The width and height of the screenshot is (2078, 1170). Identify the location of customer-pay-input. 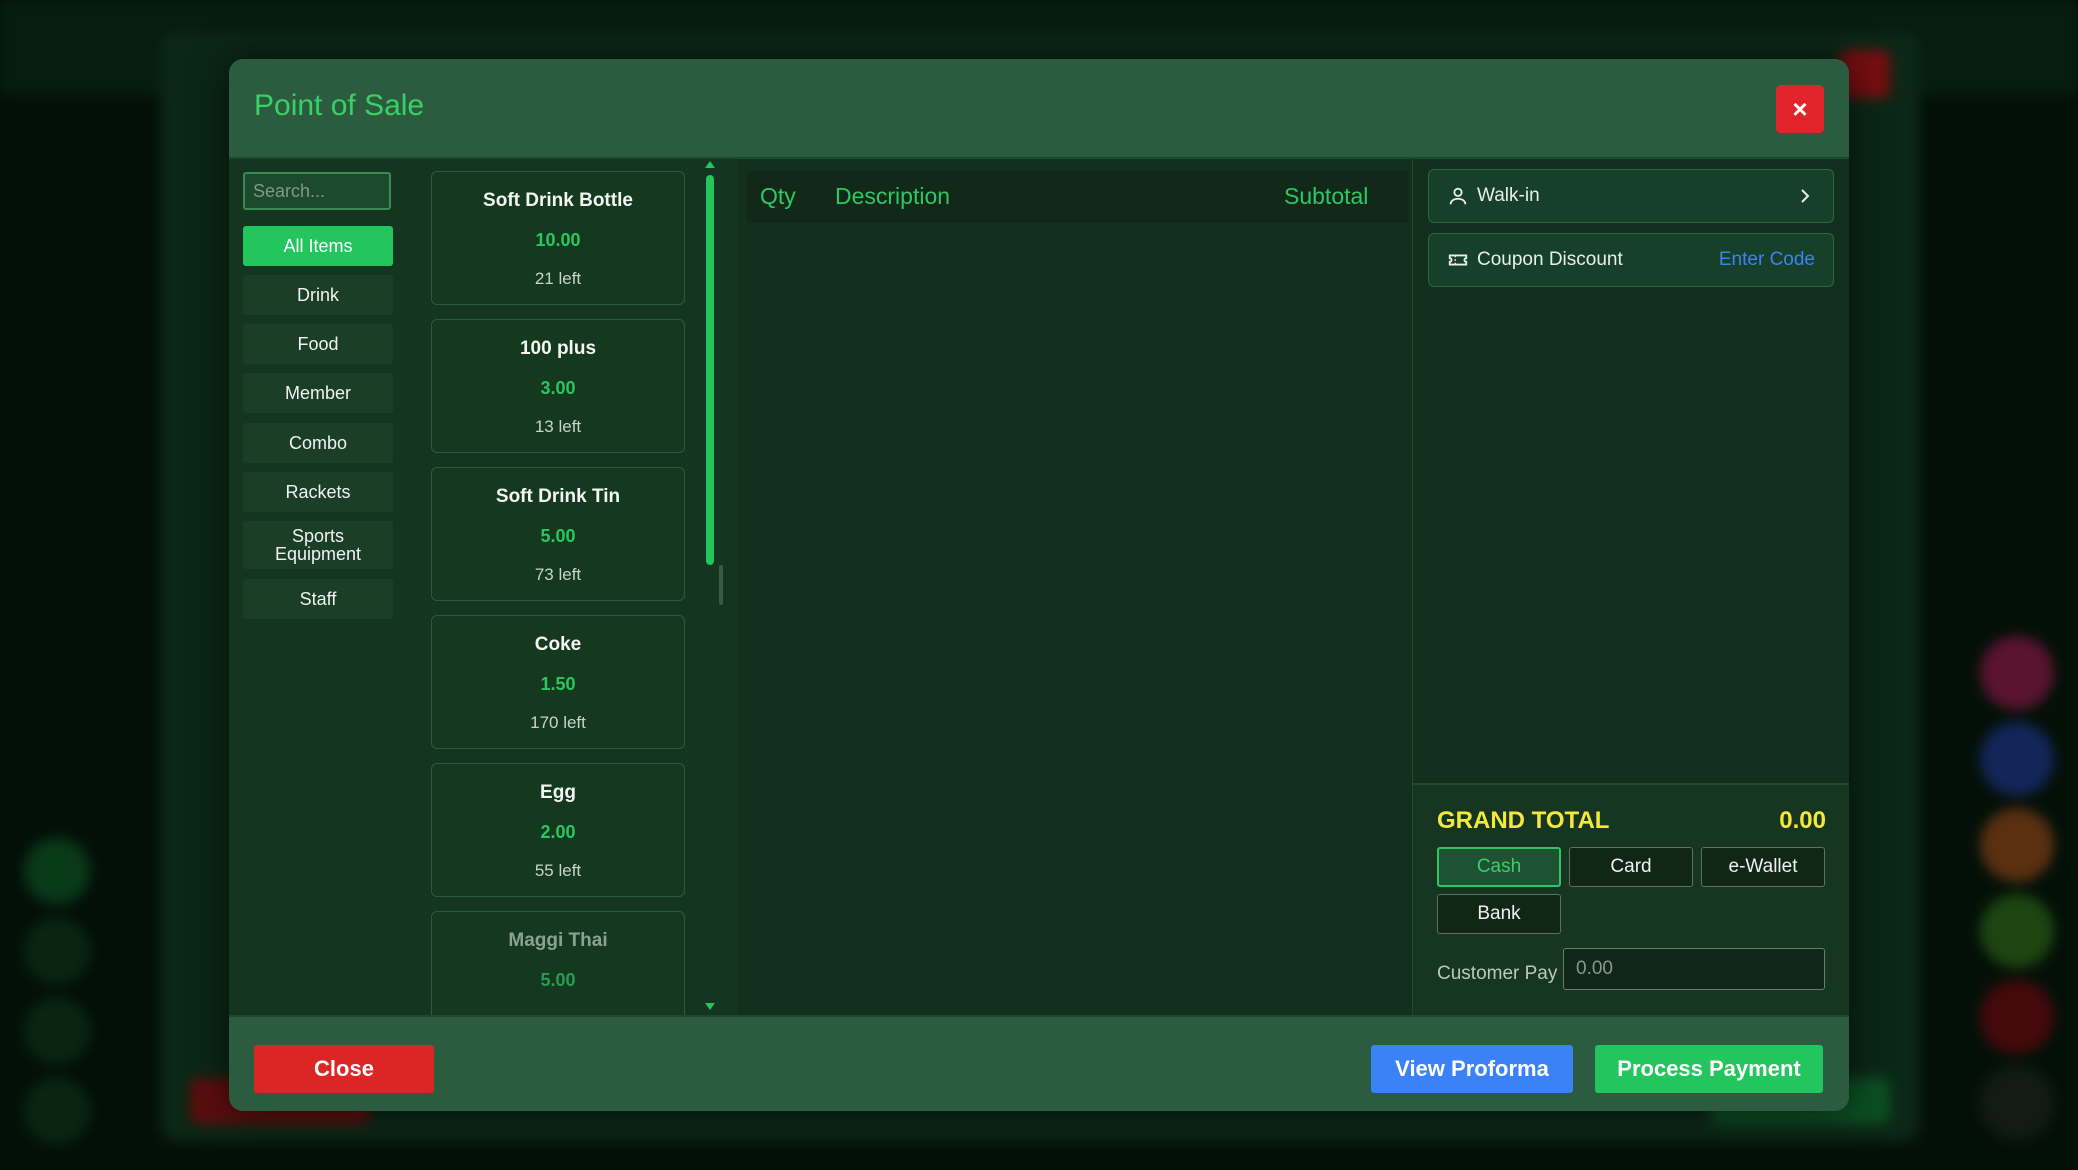
(1694, 969).